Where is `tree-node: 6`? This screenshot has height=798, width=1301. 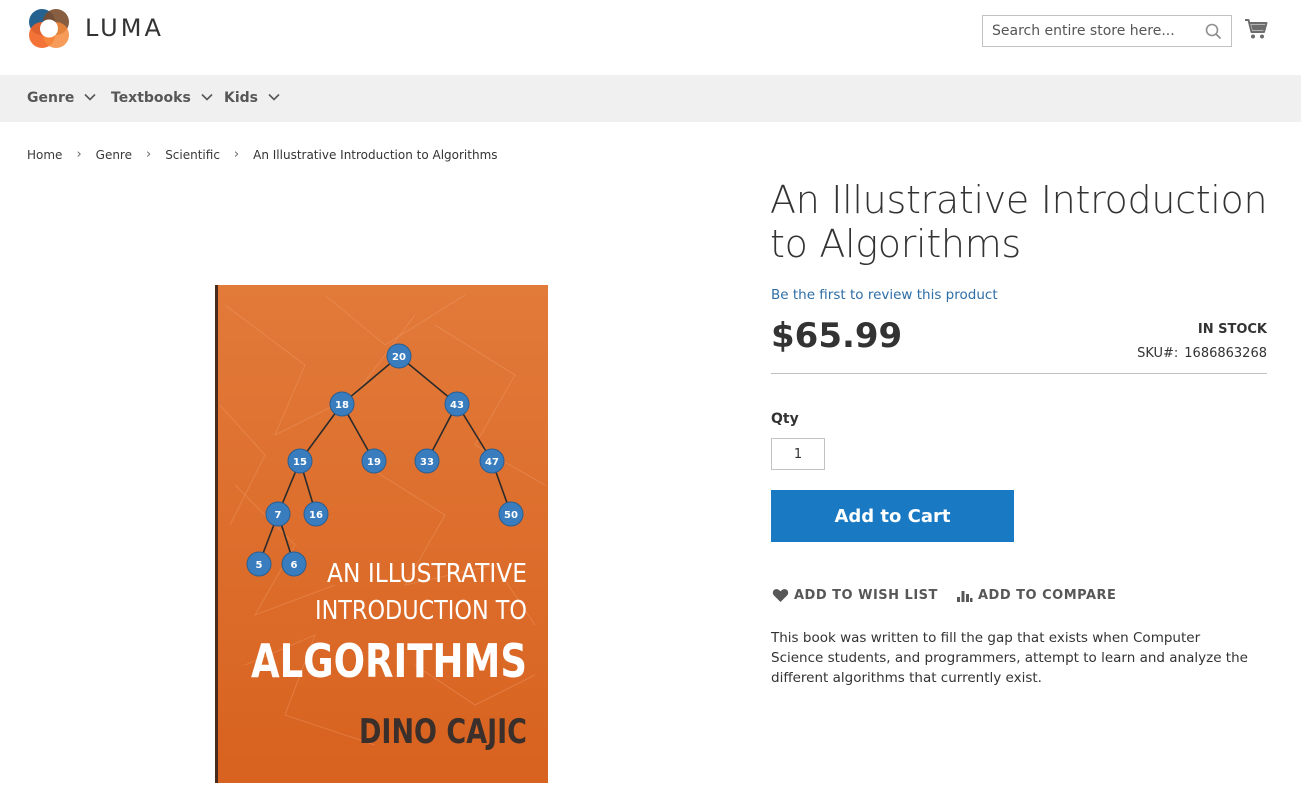 tree-node: 6 is located at coordinates (294, 565).